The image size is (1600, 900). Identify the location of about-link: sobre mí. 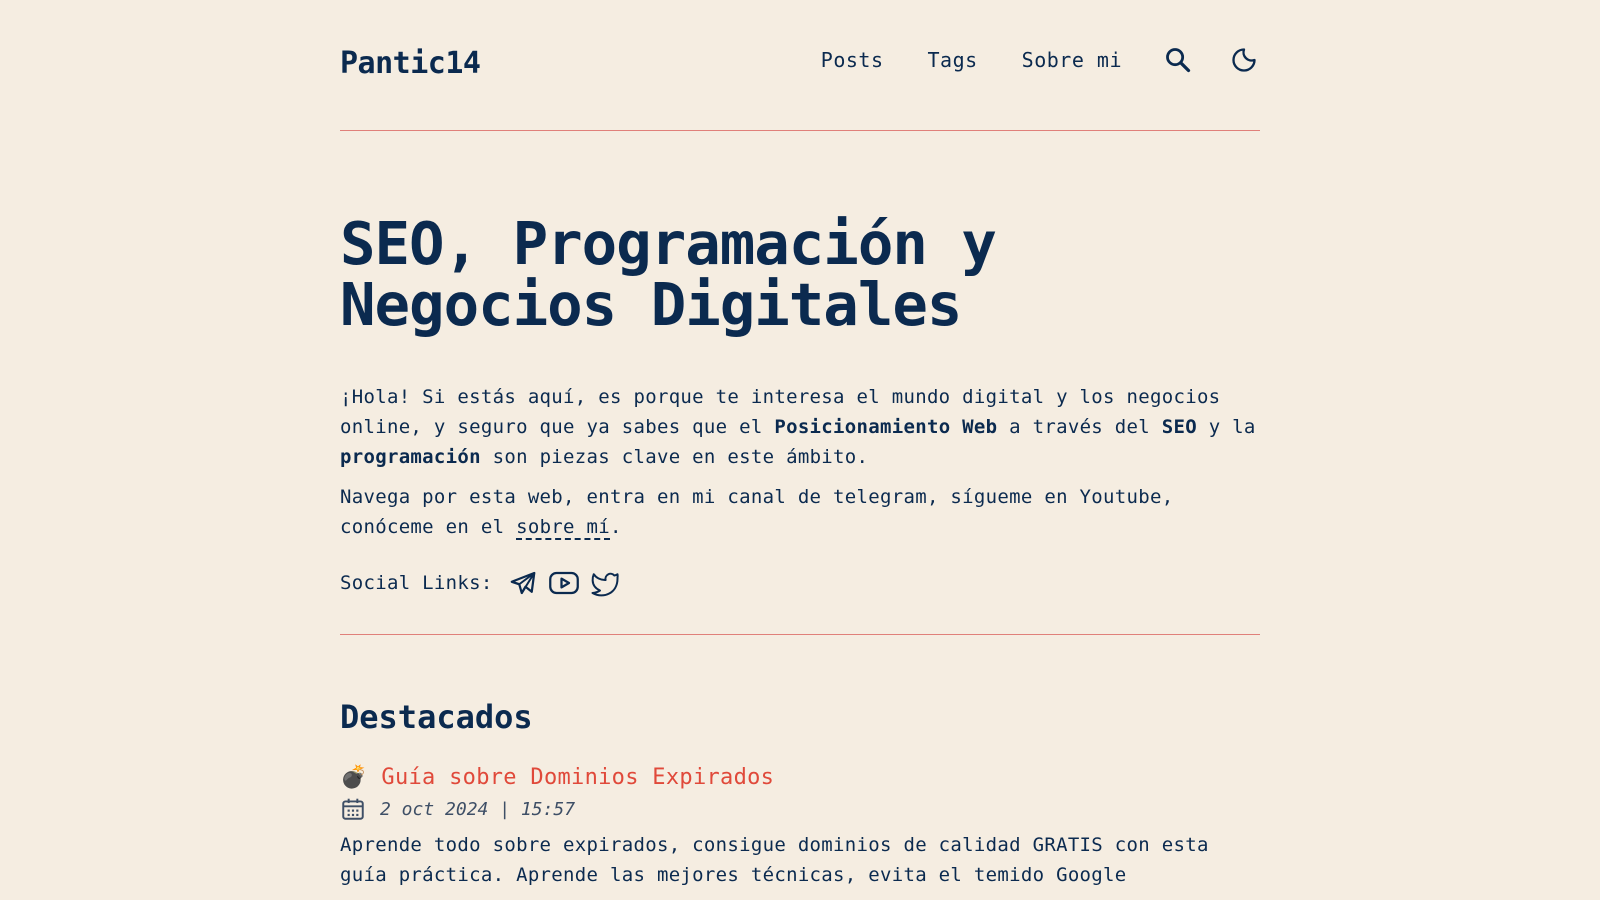
(563, 528).